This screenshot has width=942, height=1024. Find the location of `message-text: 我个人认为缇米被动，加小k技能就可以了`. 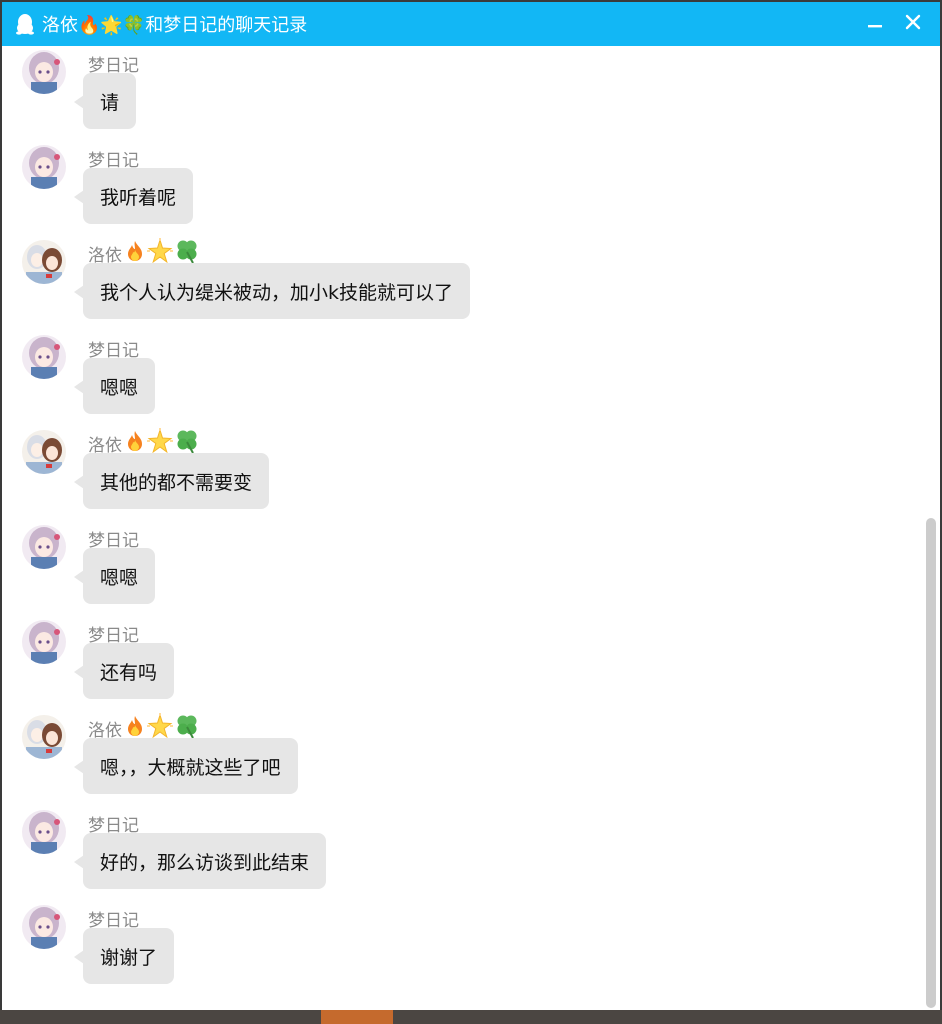

message-text: 我个人认为缇米被动，加小k技能就可以了 is located at coordinates (277, 292).